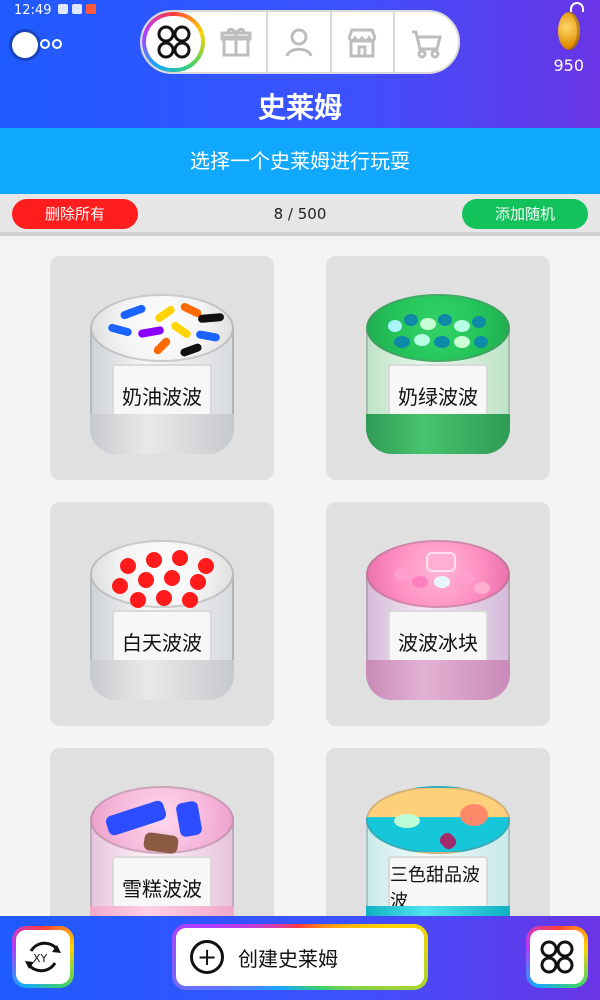 This screenshot has width=600, height=1000. Describe the element at coordinates (162, 619) in the screenshot. I see `slime-jar: 白天波波` at that location.